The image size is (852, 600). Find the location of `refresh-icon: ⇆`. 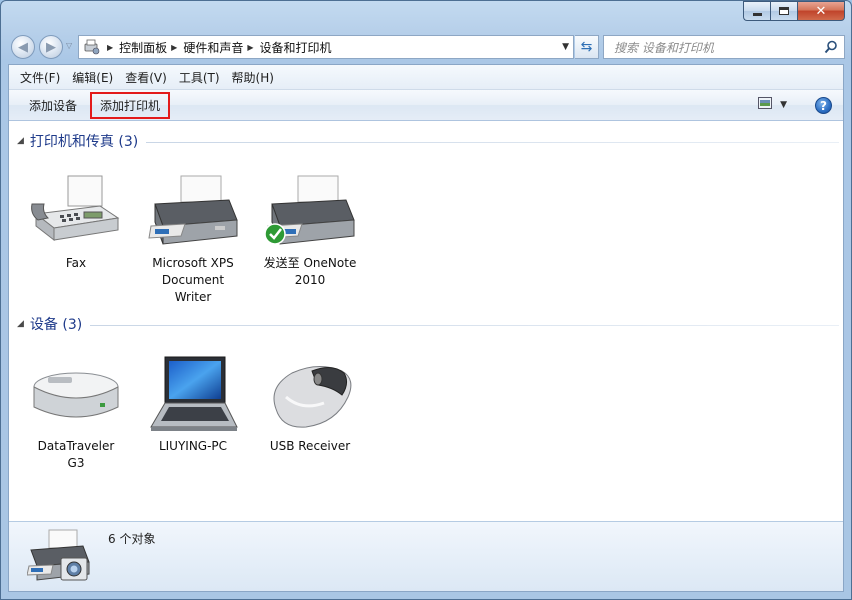

refresh-icon: ⇆ is located at coordinates (586, 47).